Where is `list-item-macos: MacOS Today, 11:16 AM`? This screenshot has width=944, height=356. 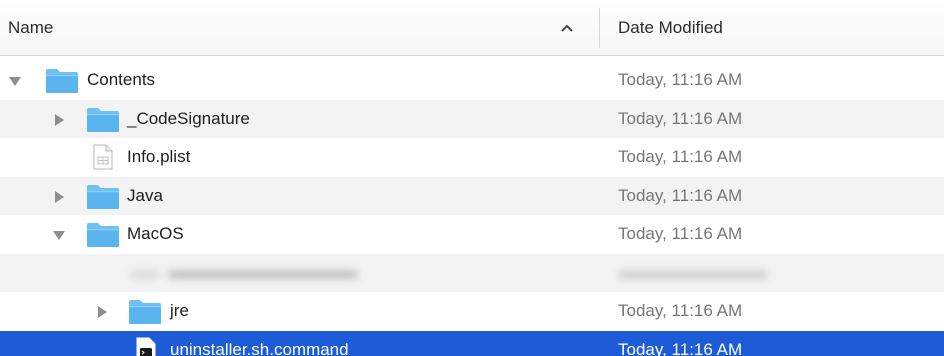 list-item-macos: MacOS Today, 11:16 AM is located at coordinates (472, 234).